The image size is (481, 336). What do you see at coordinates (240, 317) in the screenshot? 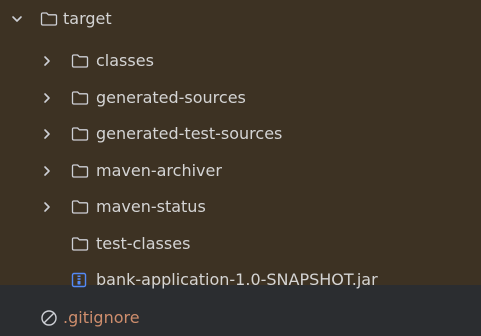
I see `tree-item-gitignore: .gitignore` at bounding box center [240, 317].